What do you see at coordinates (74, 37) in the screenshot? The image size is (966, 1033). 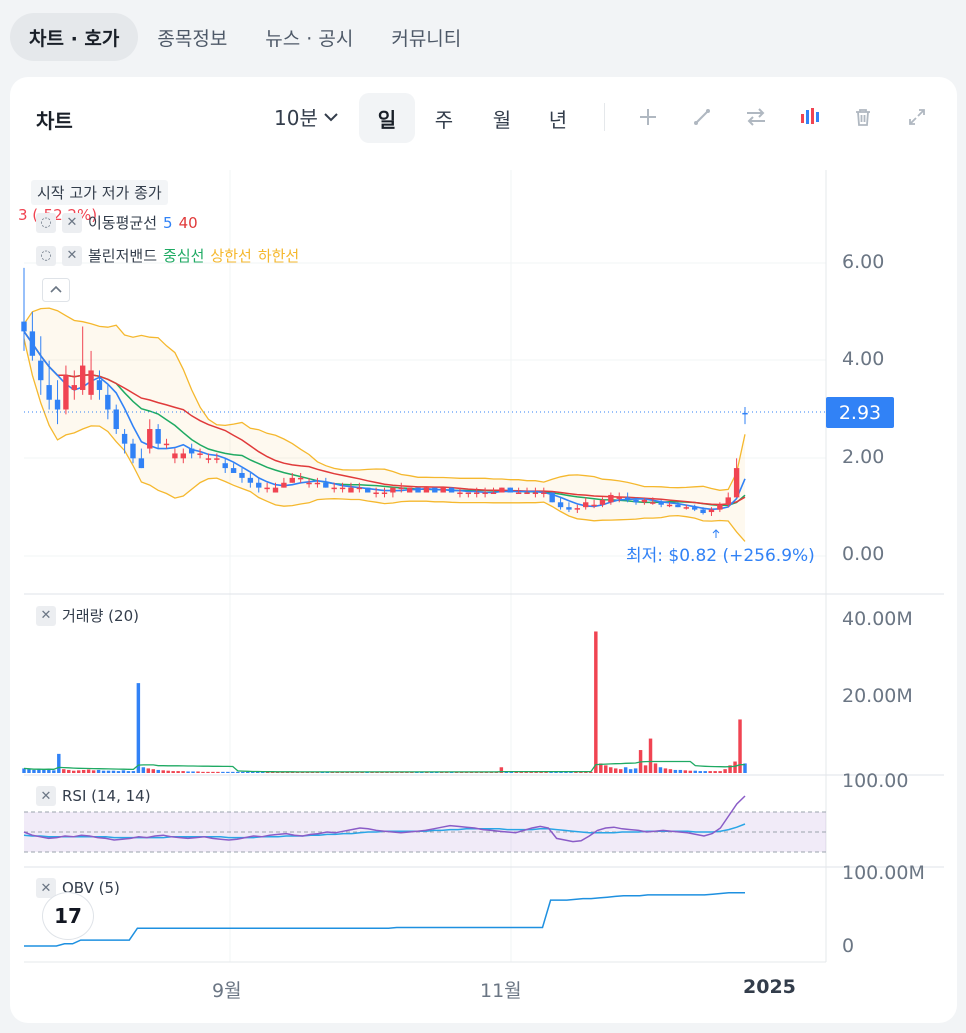 I see `tab-chart-orderbook: 차트 · 호가` at bounding box center [74, 37].